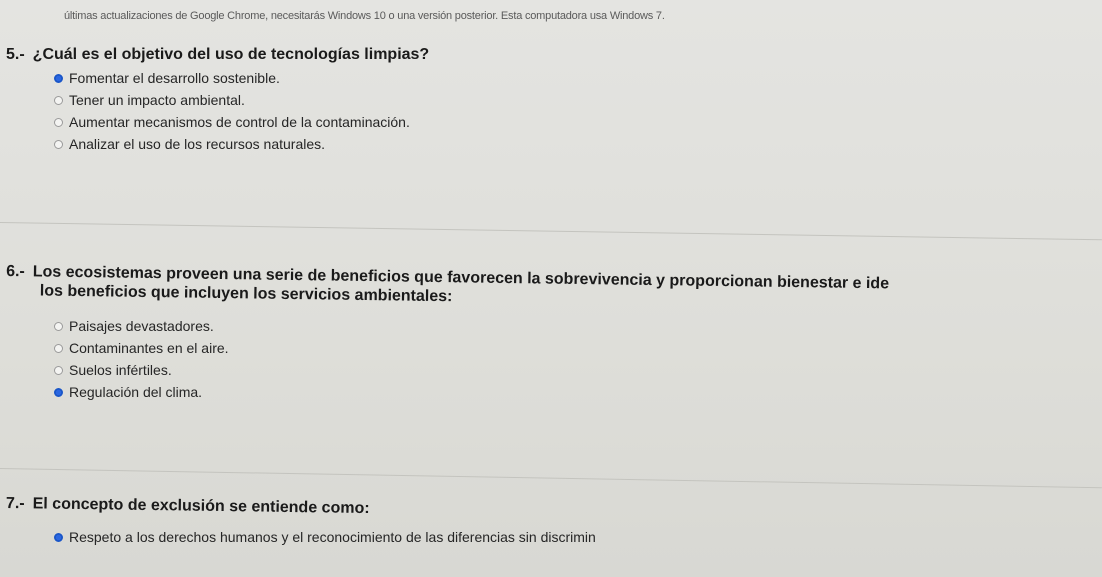 The height and width of the screenshot is (577, 1102). I want to click on option-label: Paisajes devastadores., so click(141, 326).